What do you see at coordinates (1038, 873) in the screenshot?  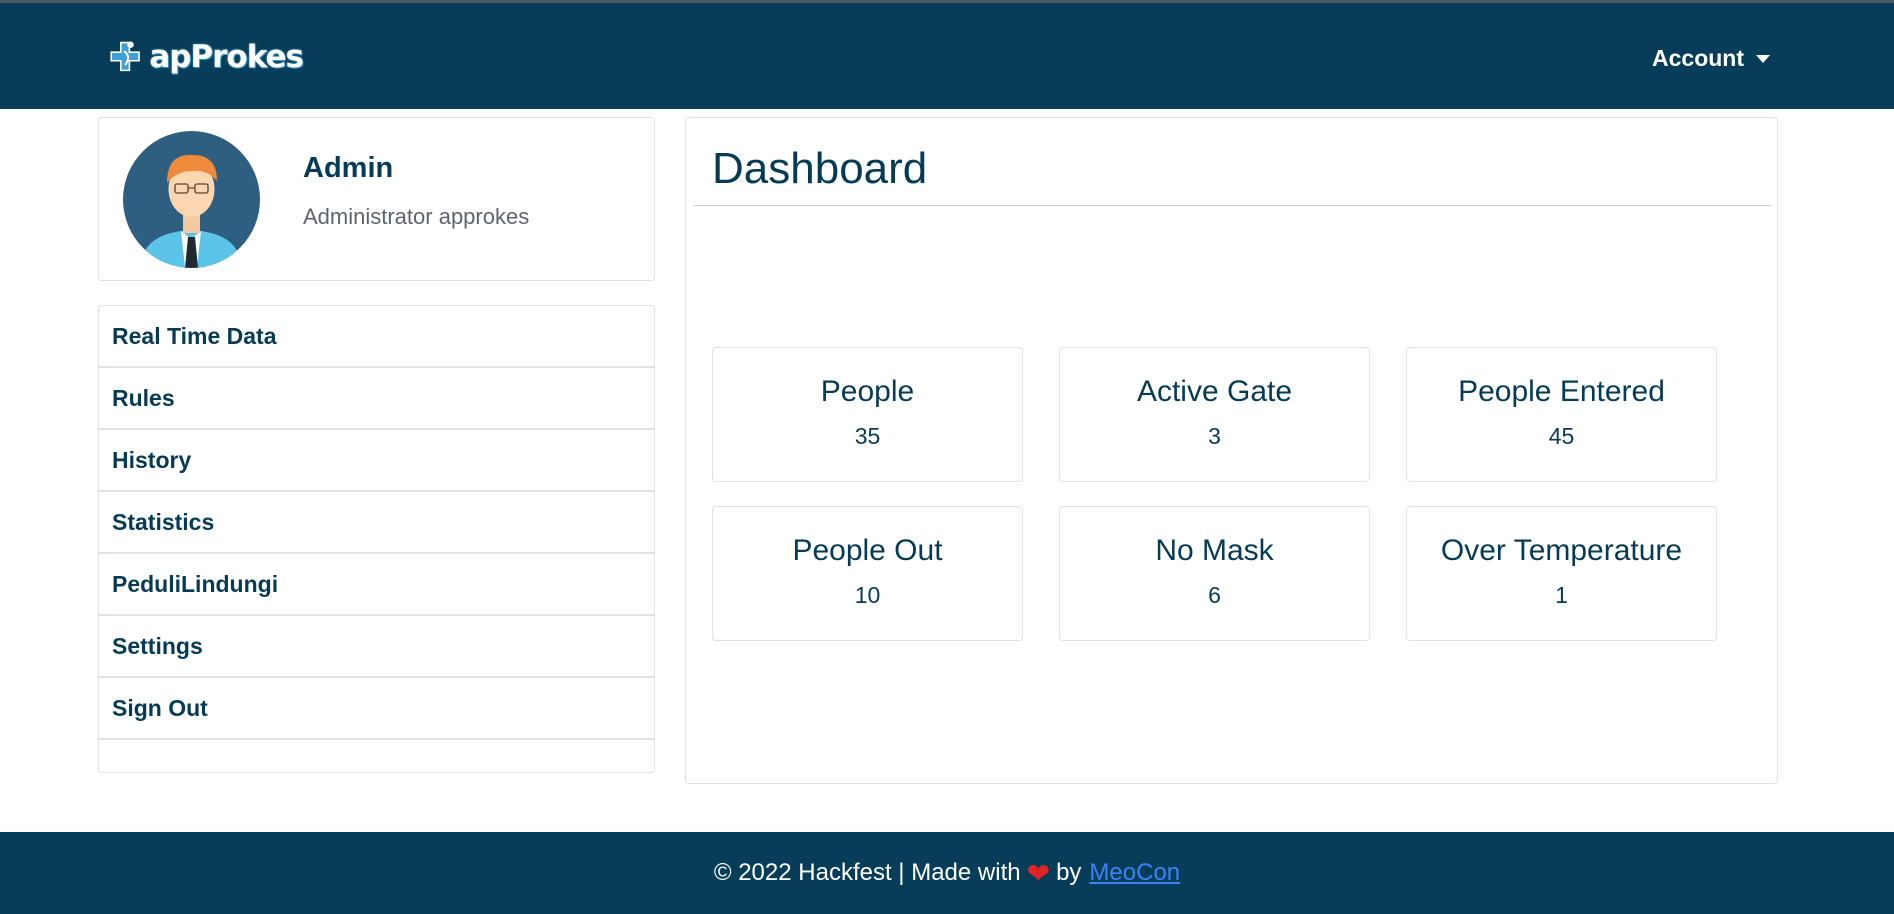 I see `heart-icon: ❤` at bounding box center [1038, 873].